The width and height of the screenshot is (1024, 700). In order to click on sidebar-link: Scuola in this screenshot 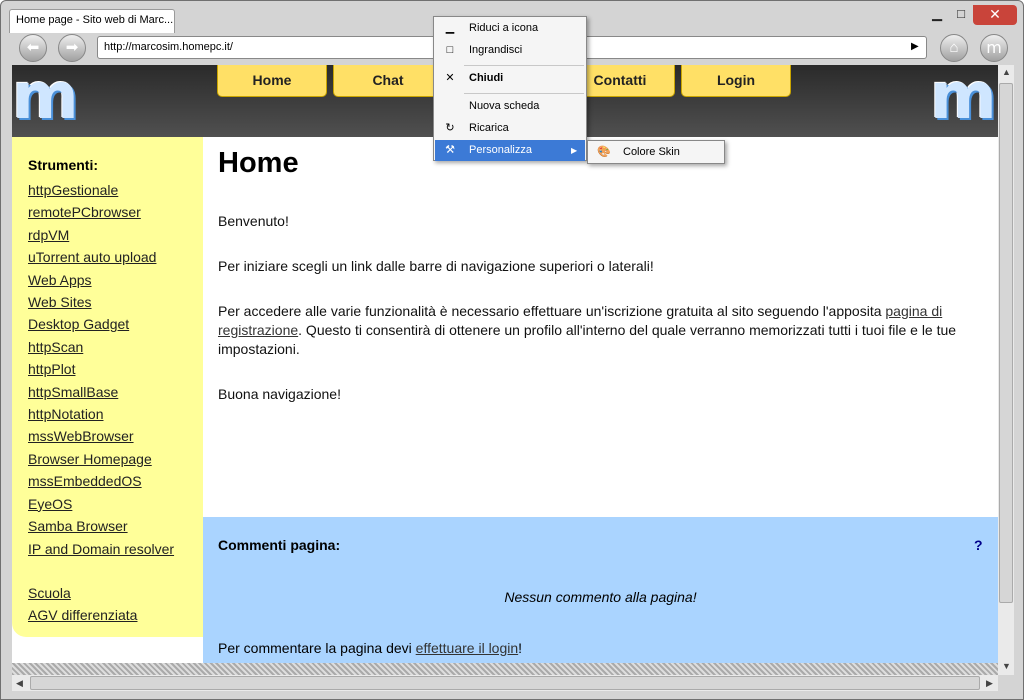, I will do `click(115, 593)`.